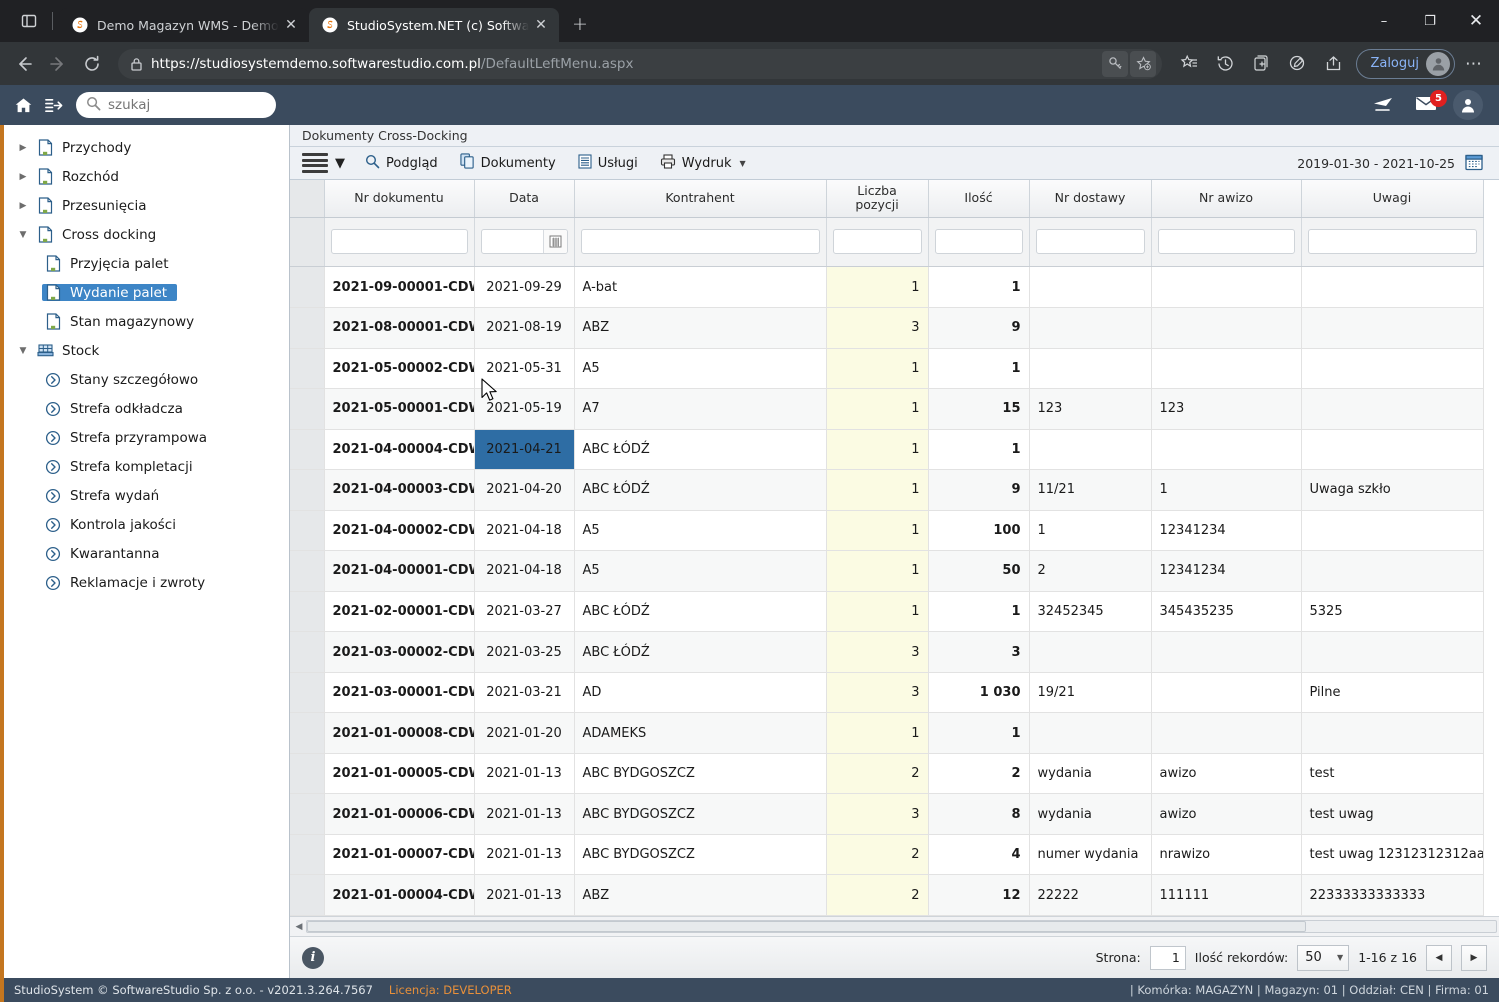 The width and height of the screenshot is (1499, 1002). What do you see at coordinates (877, 328) in the screenshot?
I see `cell-liczba: 3` at bounding box center [877, 328].